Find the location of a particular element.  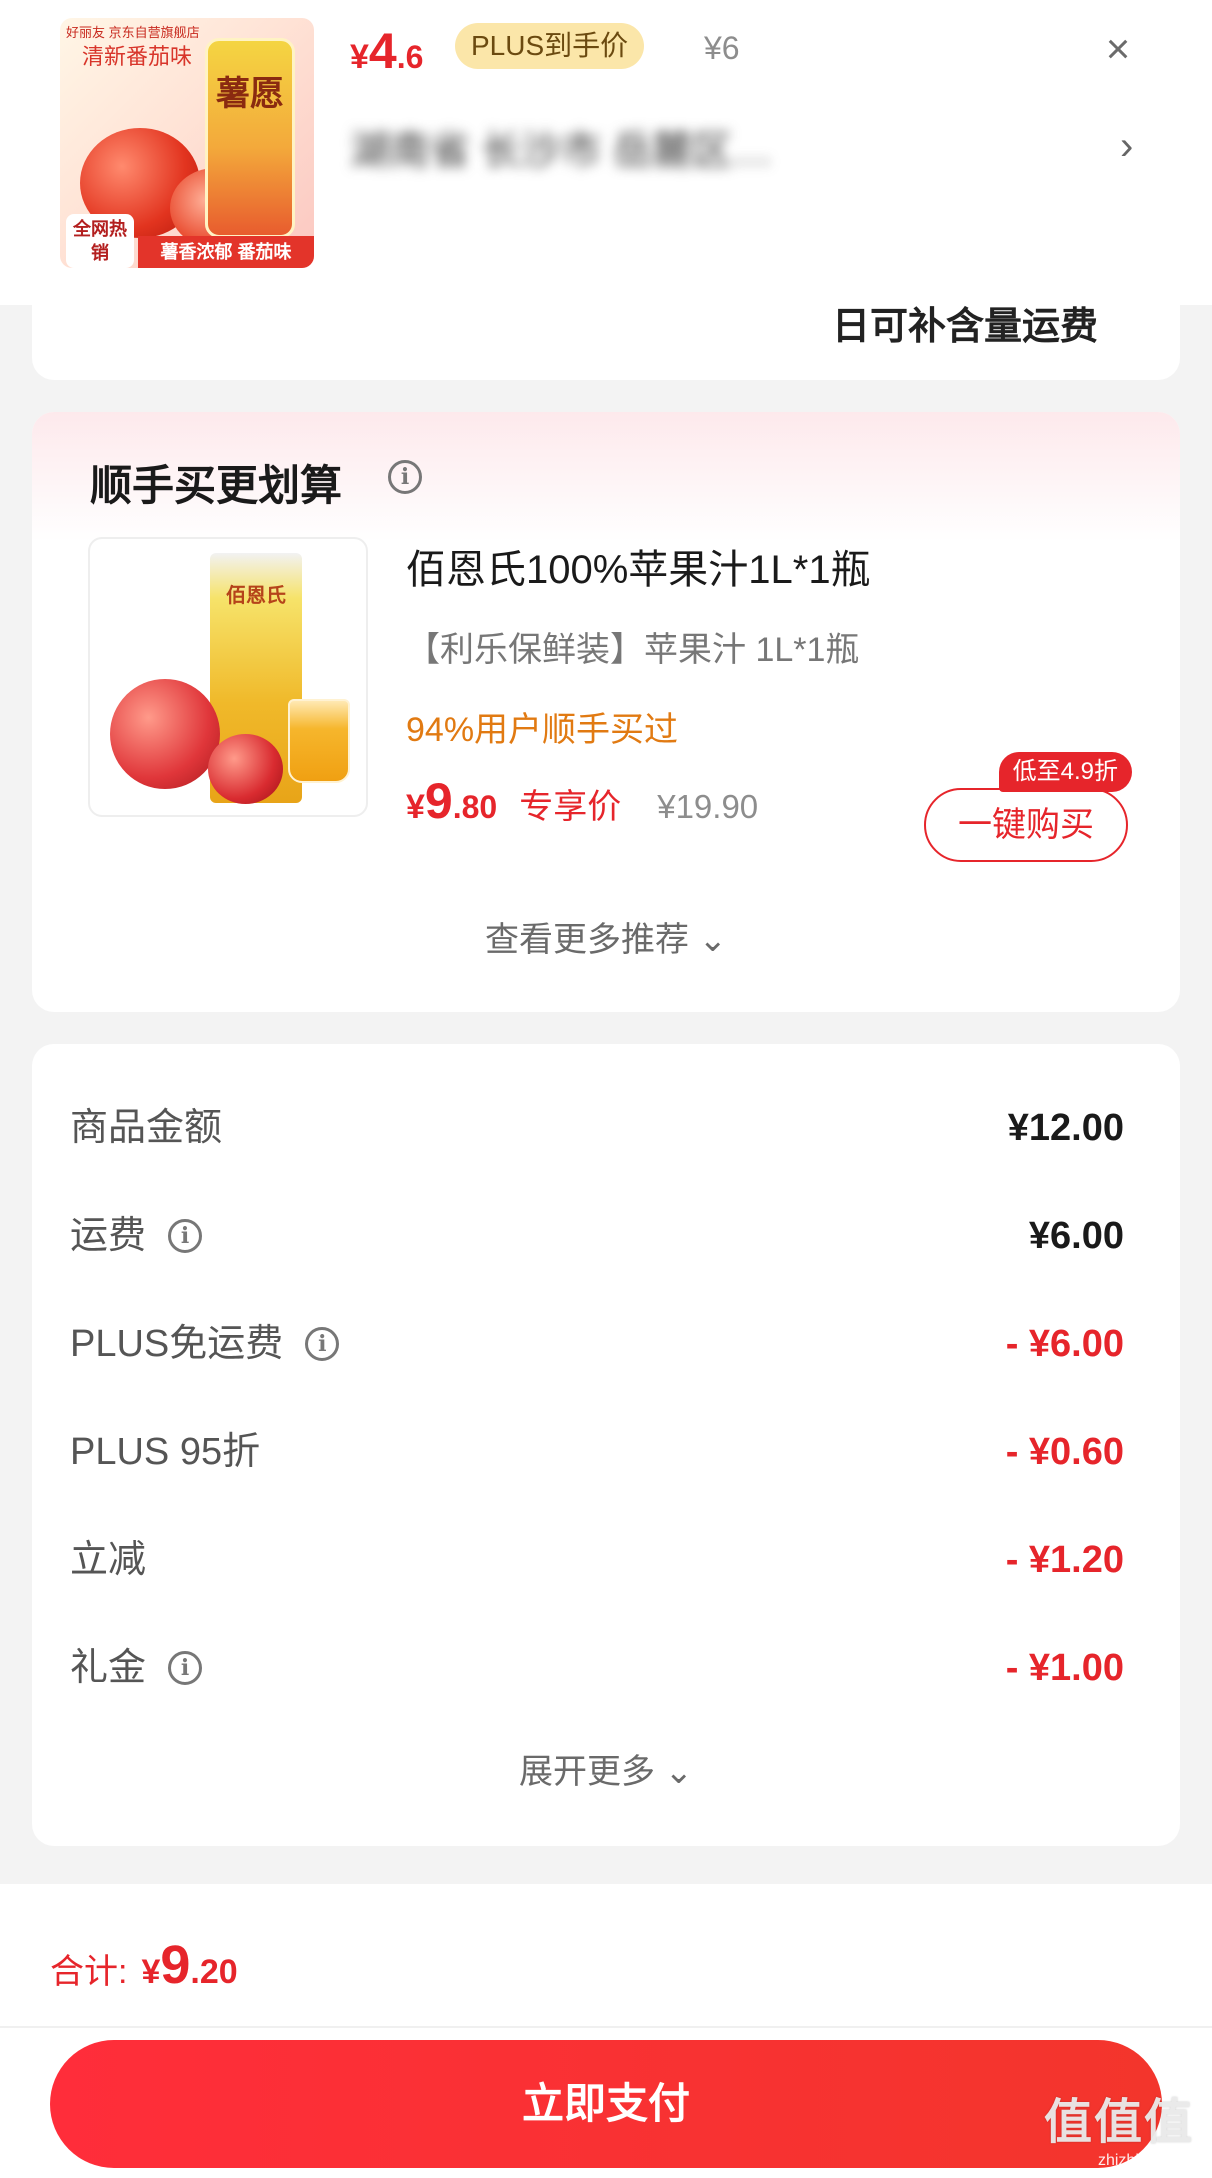

recommend-title: 顺手买更划算 is located at coordinates (216, 485).